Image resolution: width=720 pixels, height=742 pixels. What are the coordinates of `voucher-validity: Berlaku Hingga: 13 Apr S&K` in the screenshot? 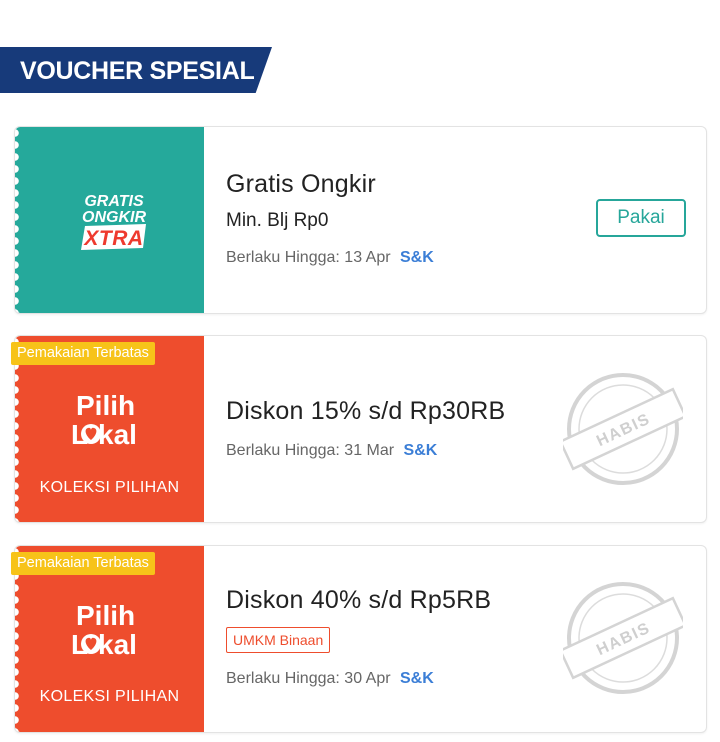 It's located at (330, 258).